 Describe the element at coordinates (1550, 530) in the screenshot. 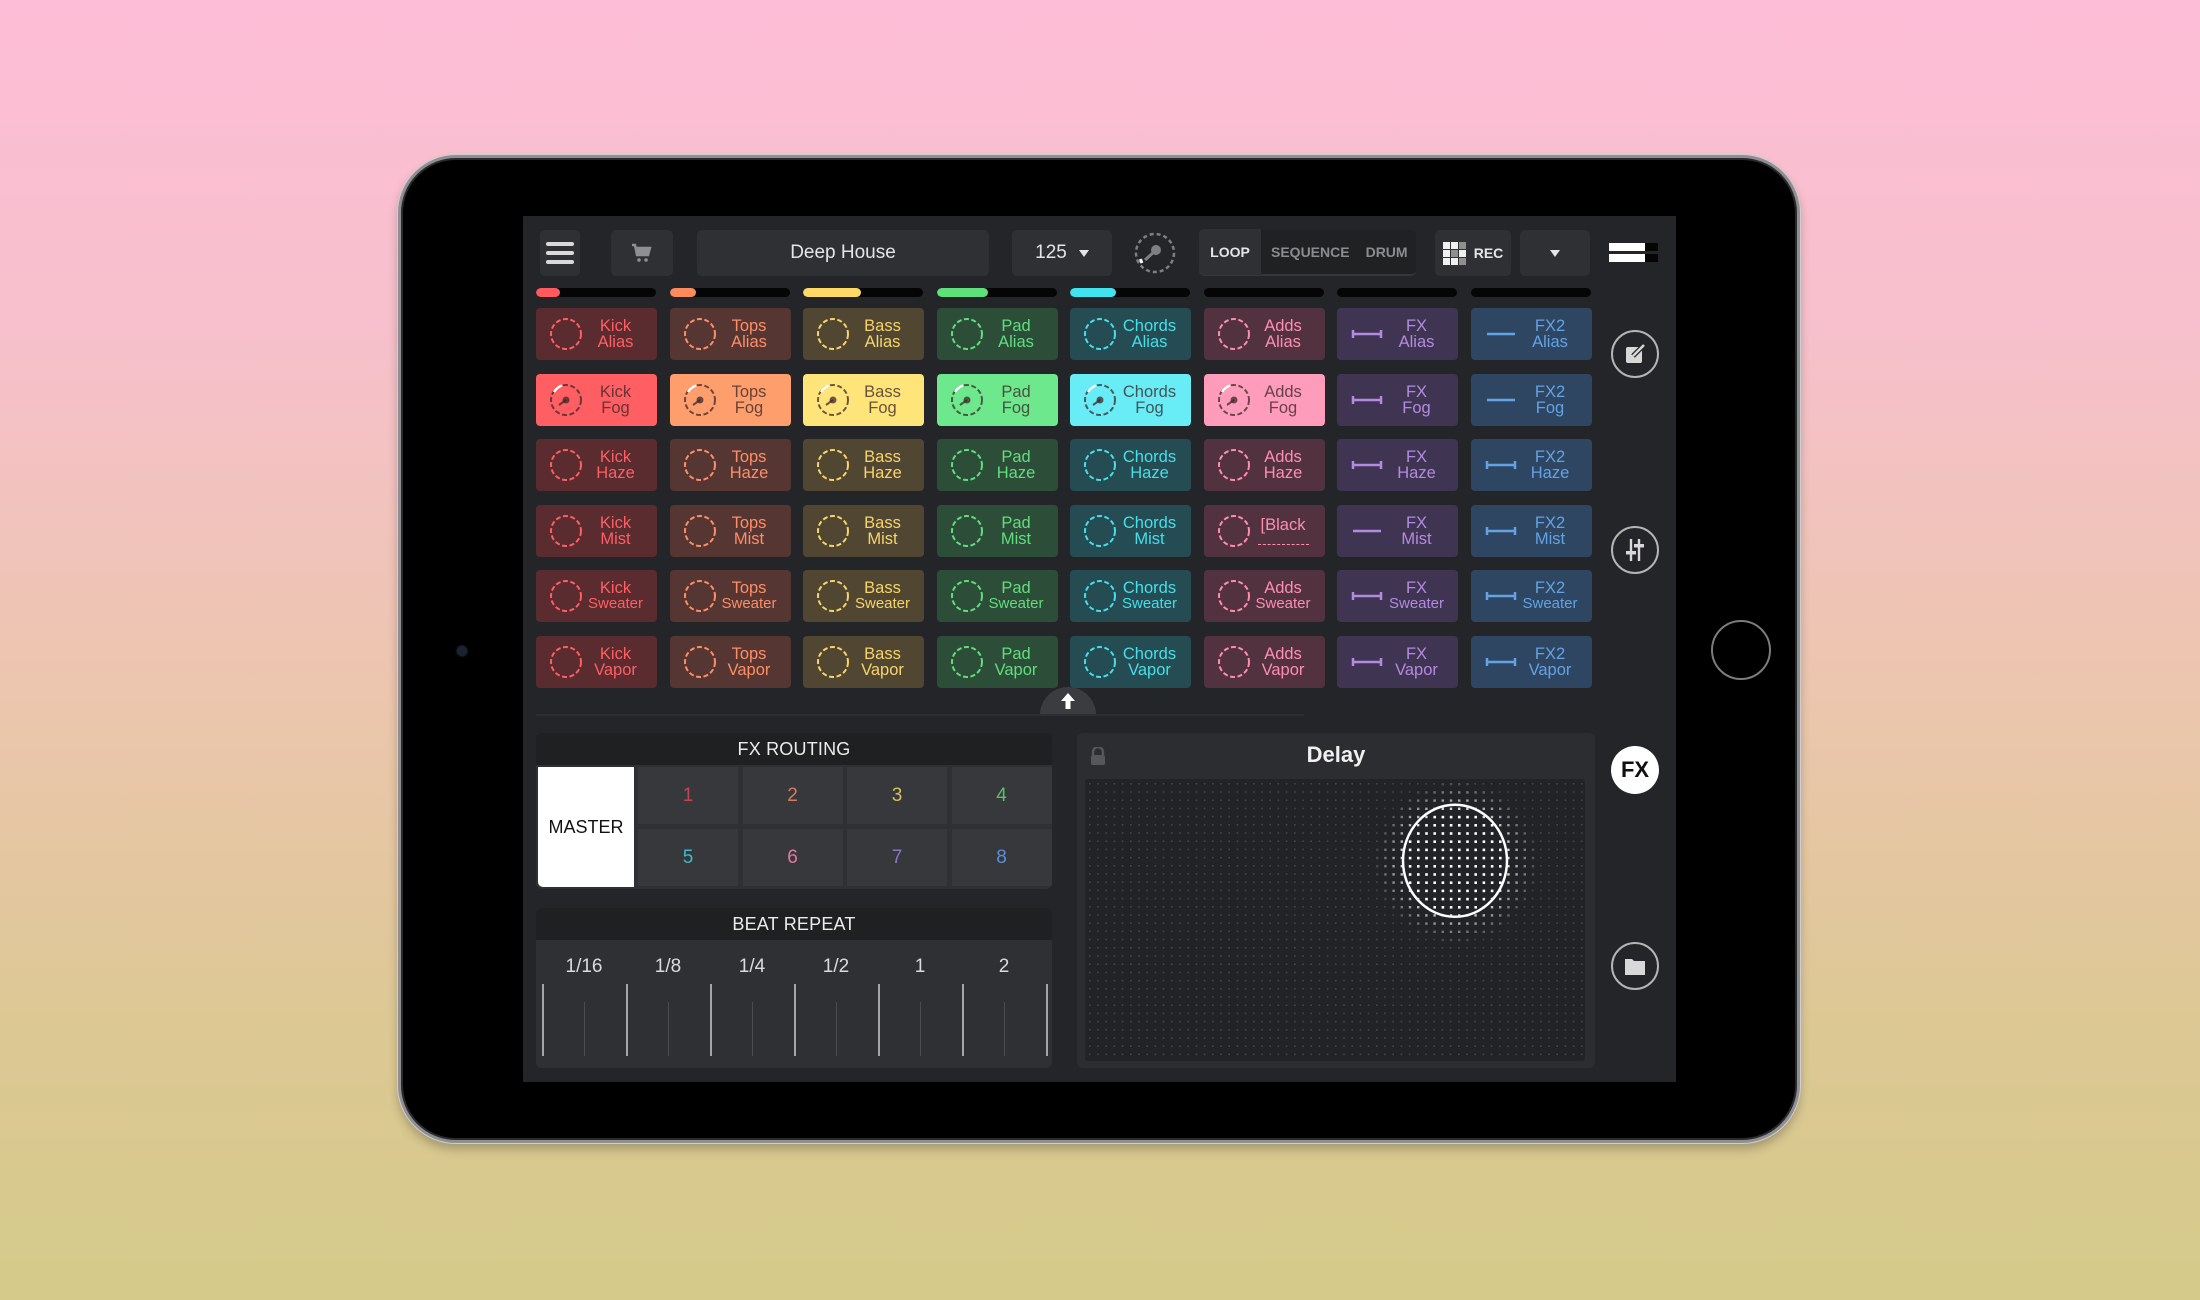

I see `pad-label: FX2 Mist` at that location.